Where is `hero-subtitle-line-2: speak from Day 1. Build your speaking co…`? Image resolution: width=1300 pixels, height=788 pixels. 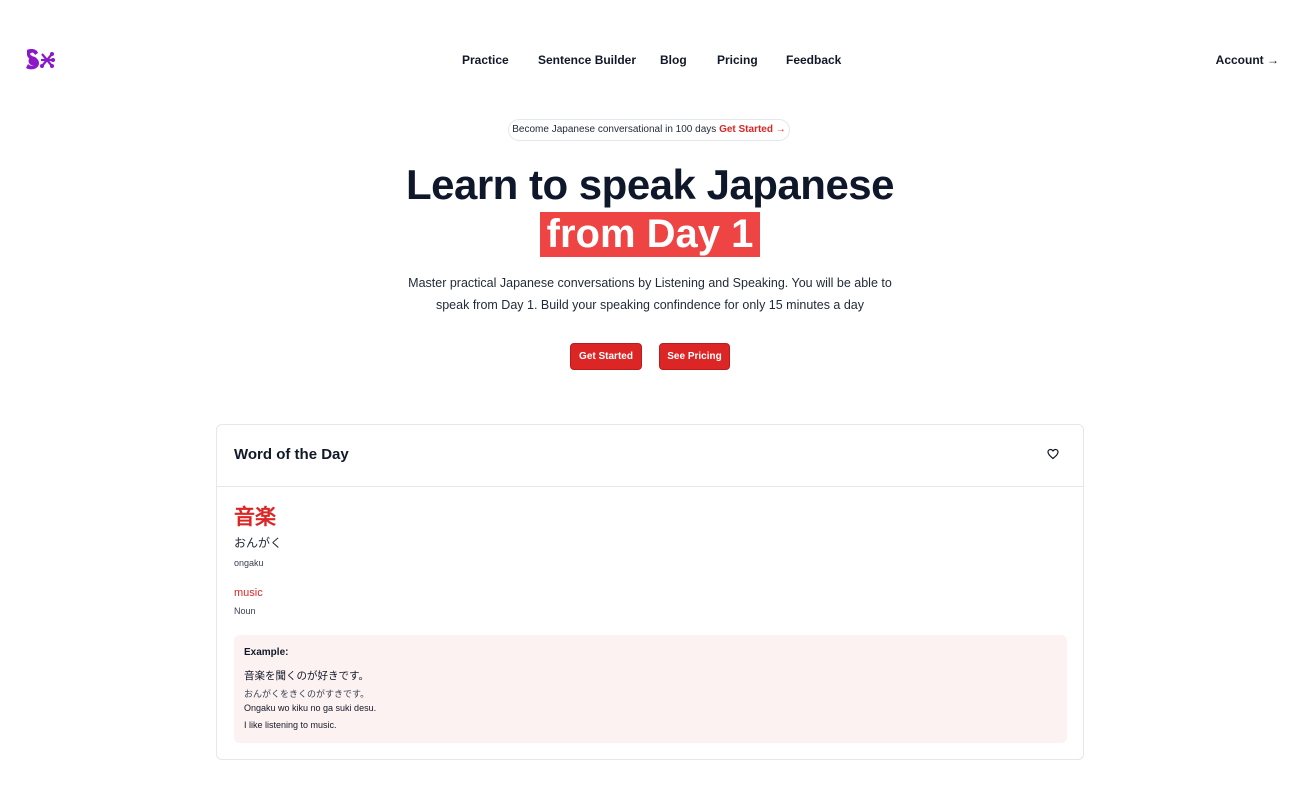
hero-subtitle-line-2: speak from Day 1. Build your speaking co… is located at coordinates (649, 305).